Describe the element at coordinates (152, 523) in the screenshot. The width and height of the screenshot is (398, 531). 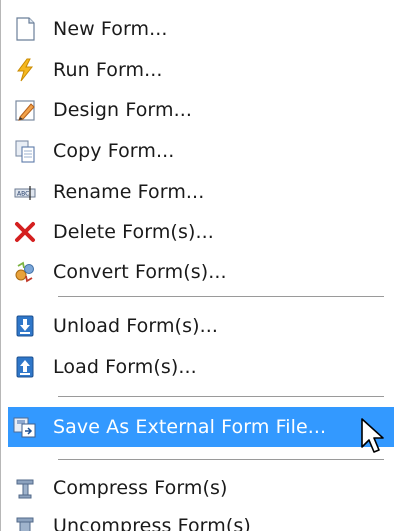
I see `menu-item-label: Uncompress Form(s)` at that location.